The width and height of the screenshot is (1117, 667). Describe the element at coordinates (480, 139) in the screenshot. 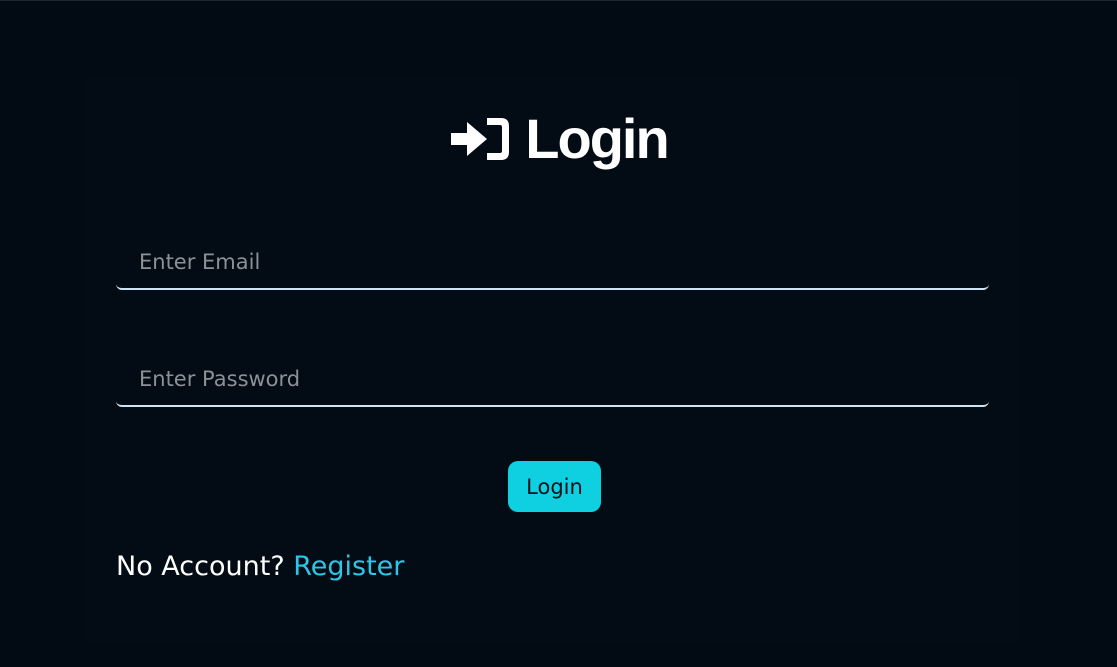

I see `sign-in-icon` at that location.